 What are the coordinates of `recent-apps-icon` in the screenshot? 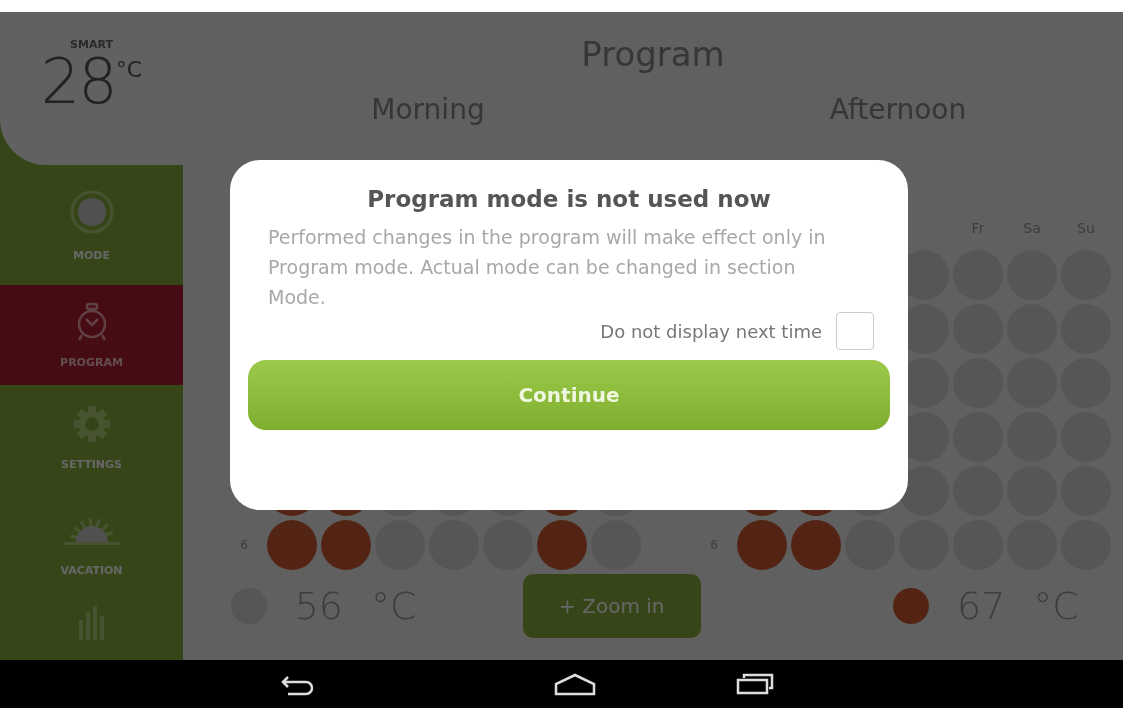 It's located at (755, 684).